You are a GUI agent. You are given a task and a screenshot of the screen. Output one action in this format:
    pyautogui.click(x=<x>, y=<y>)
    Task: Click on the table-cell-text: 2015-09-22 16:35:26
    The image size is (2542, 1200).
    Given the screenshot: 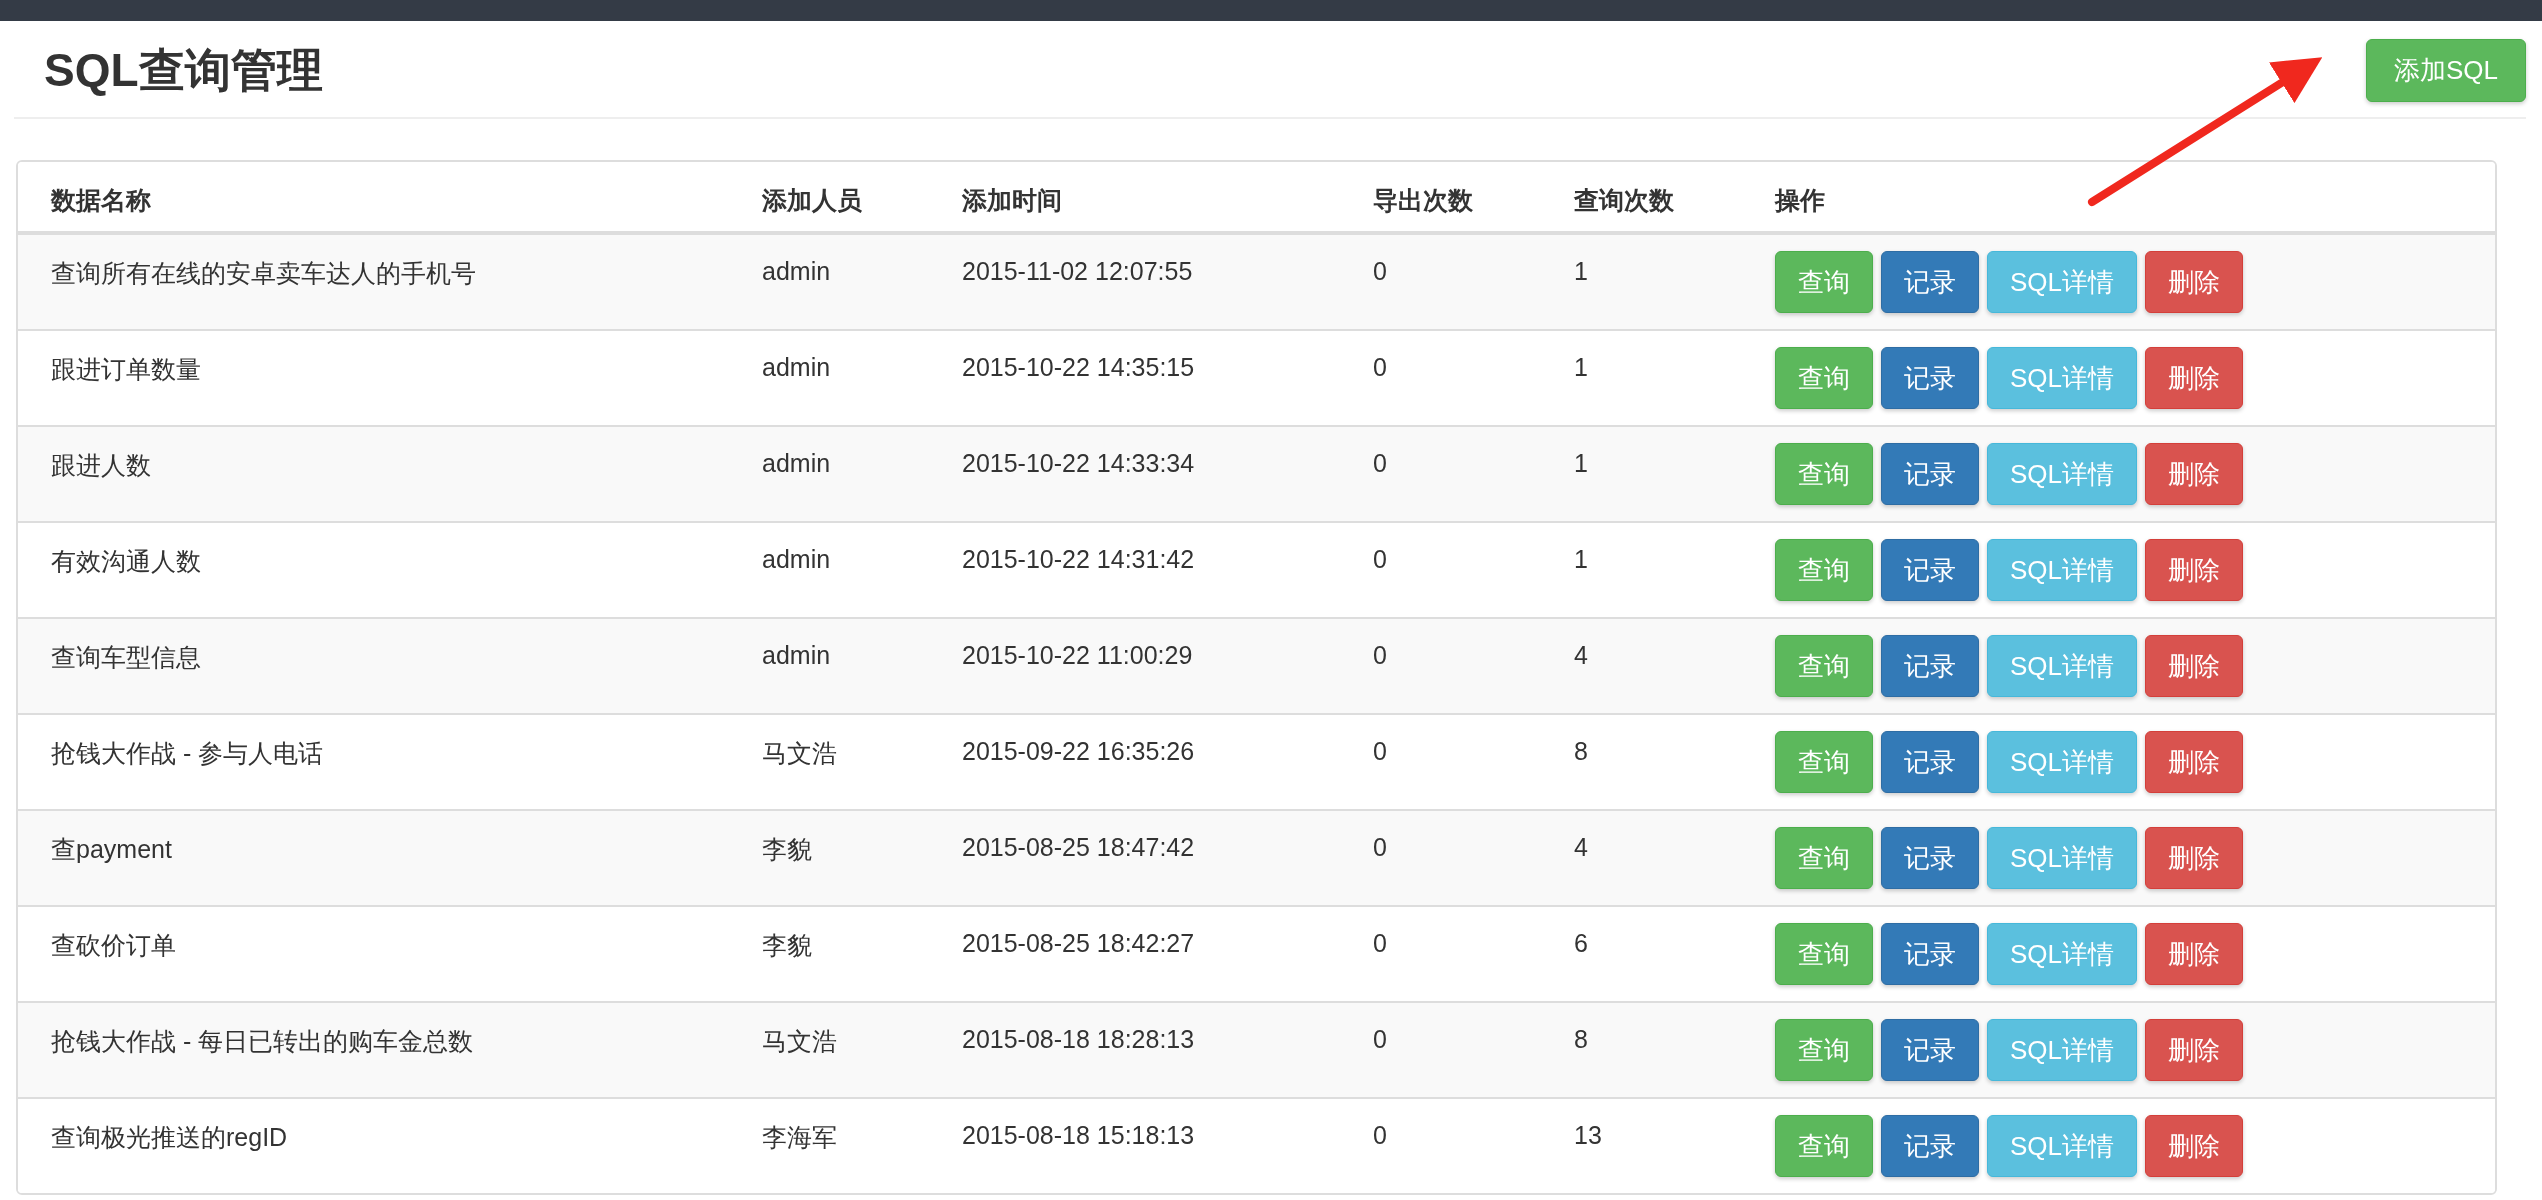 What is the action you would take?
    pyautogui.click(x=1079, y=751)
    